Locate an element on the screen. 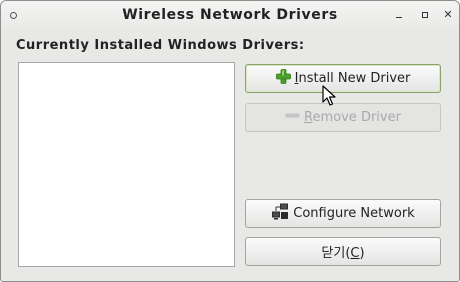  configure-network-label: Configure Network is located at coordinates (354, 213).